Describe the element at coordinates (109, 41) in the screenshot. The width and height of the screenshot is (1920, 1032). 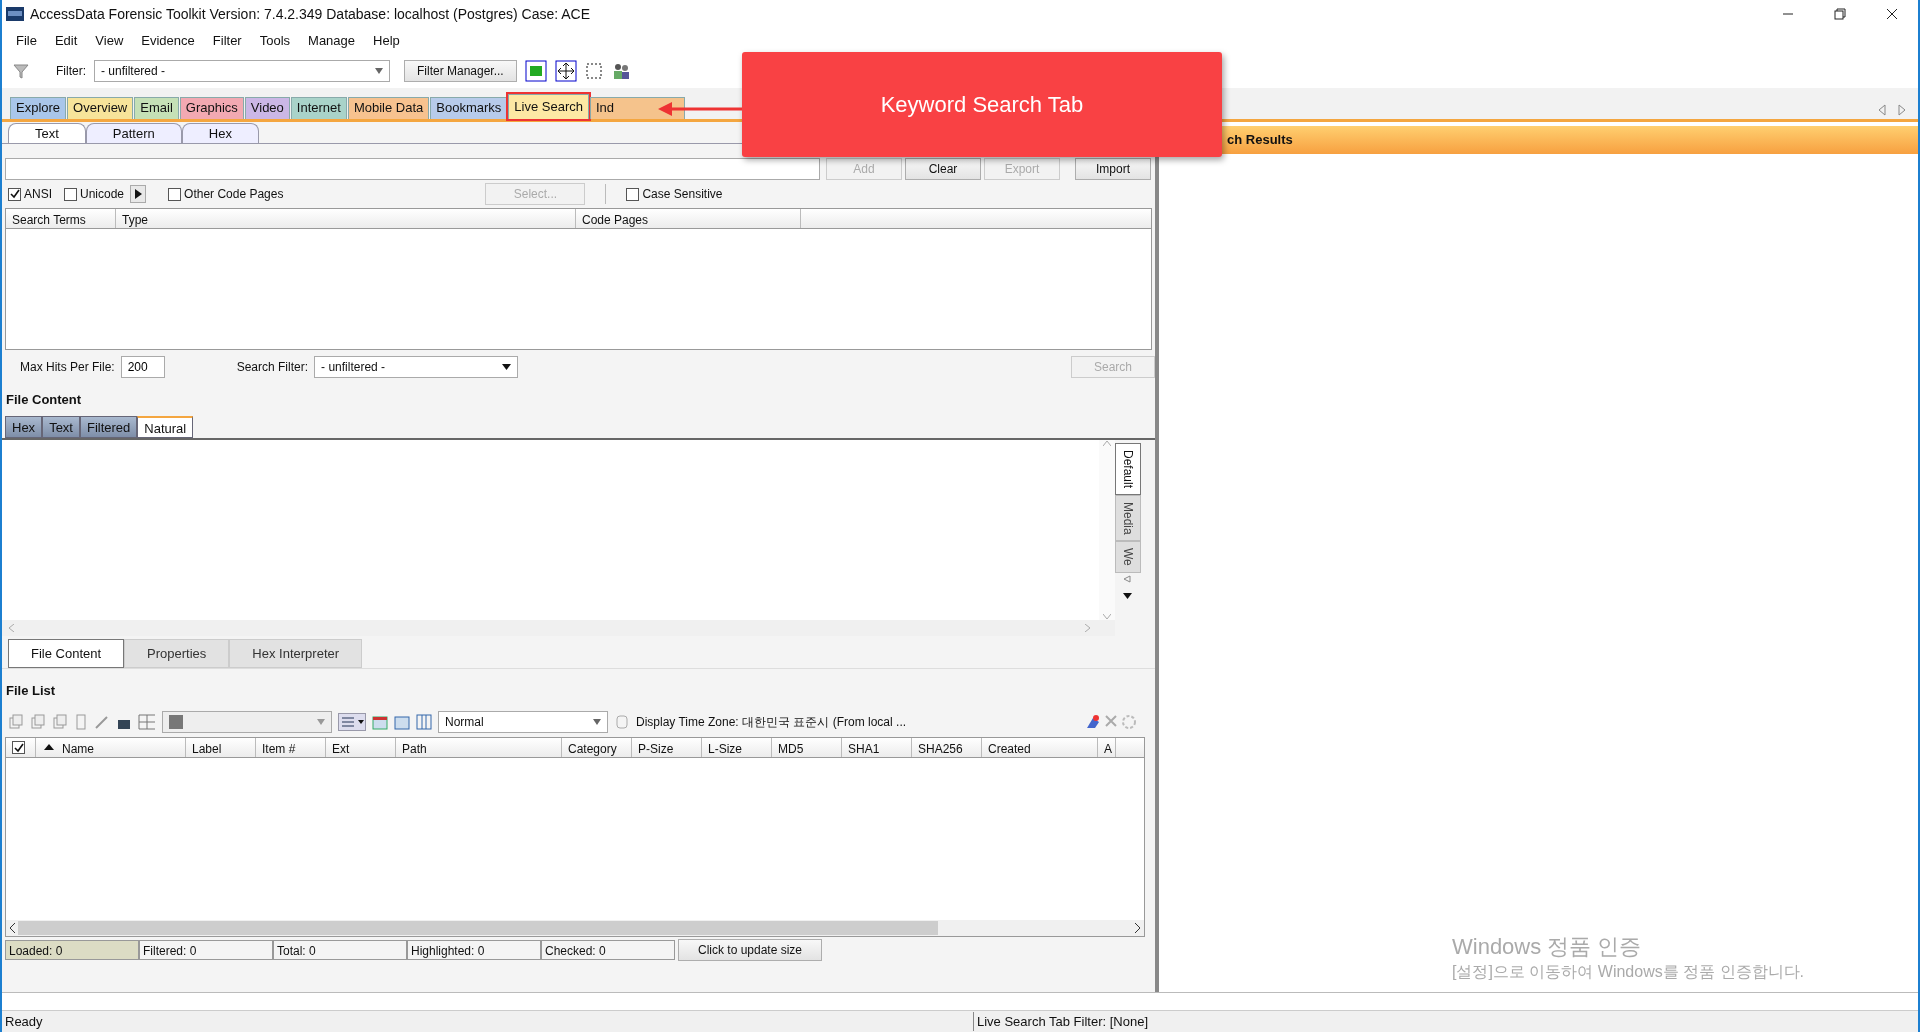
I see `menu-item: View` at that location.